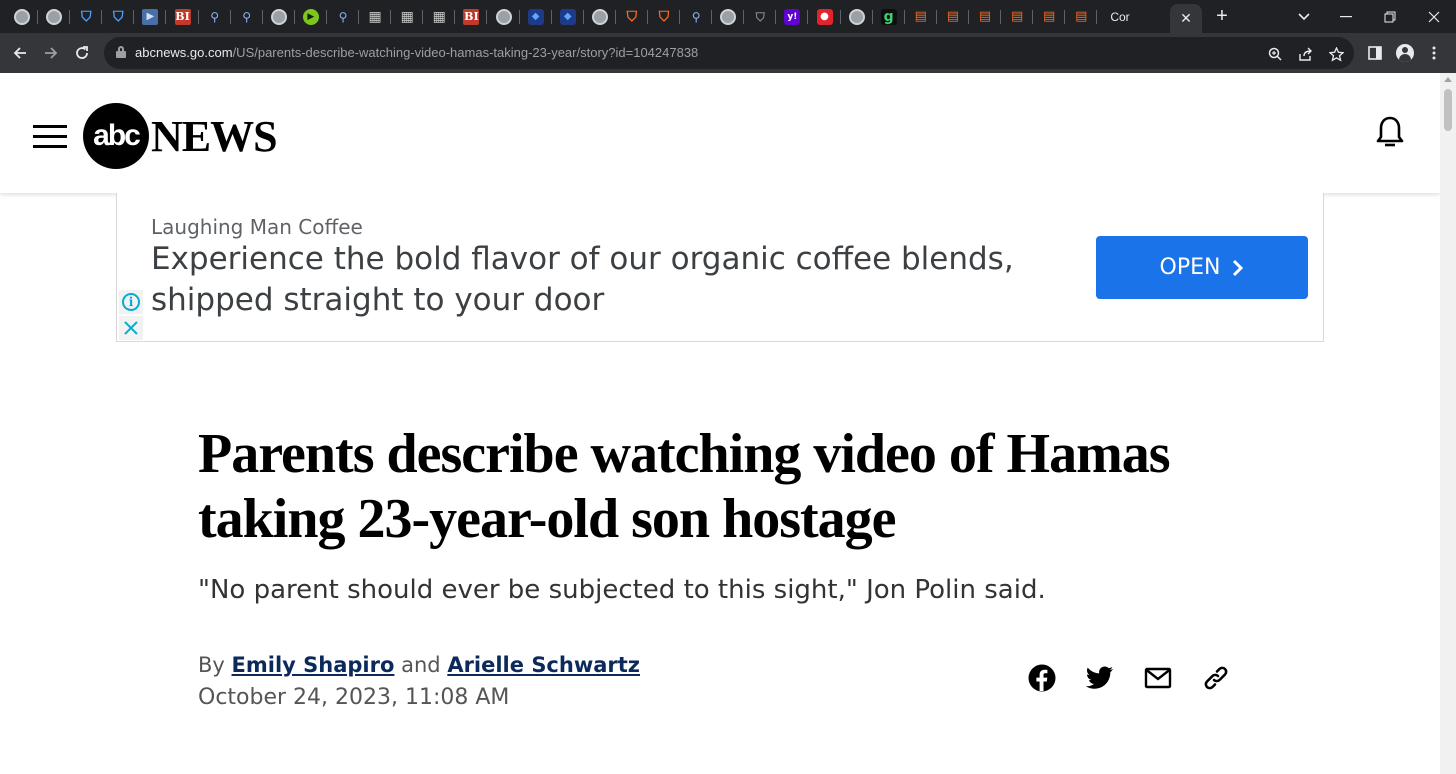  I want to click on lock-icon, so click(121, 52).